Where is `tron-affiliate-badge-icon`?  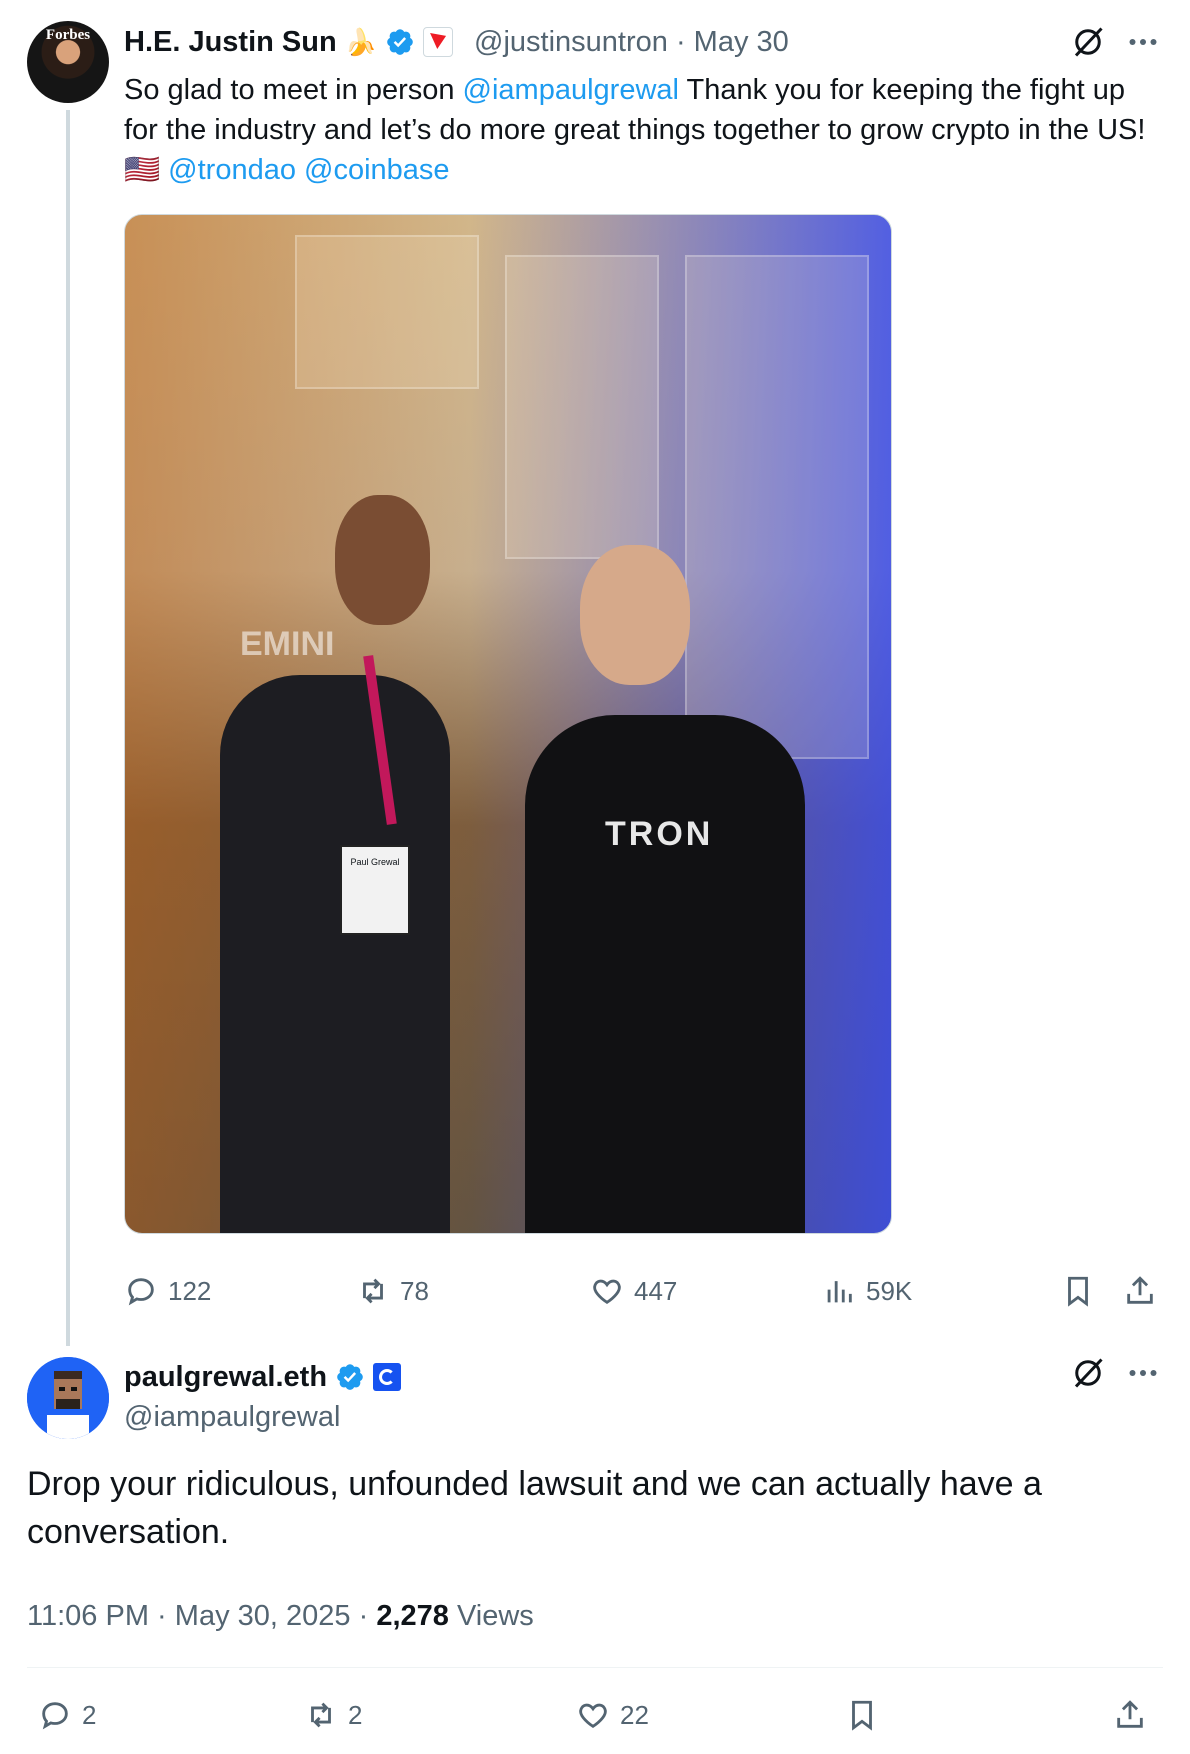 tron-affiliate-badge-icon is located at coordinates (438, 42).